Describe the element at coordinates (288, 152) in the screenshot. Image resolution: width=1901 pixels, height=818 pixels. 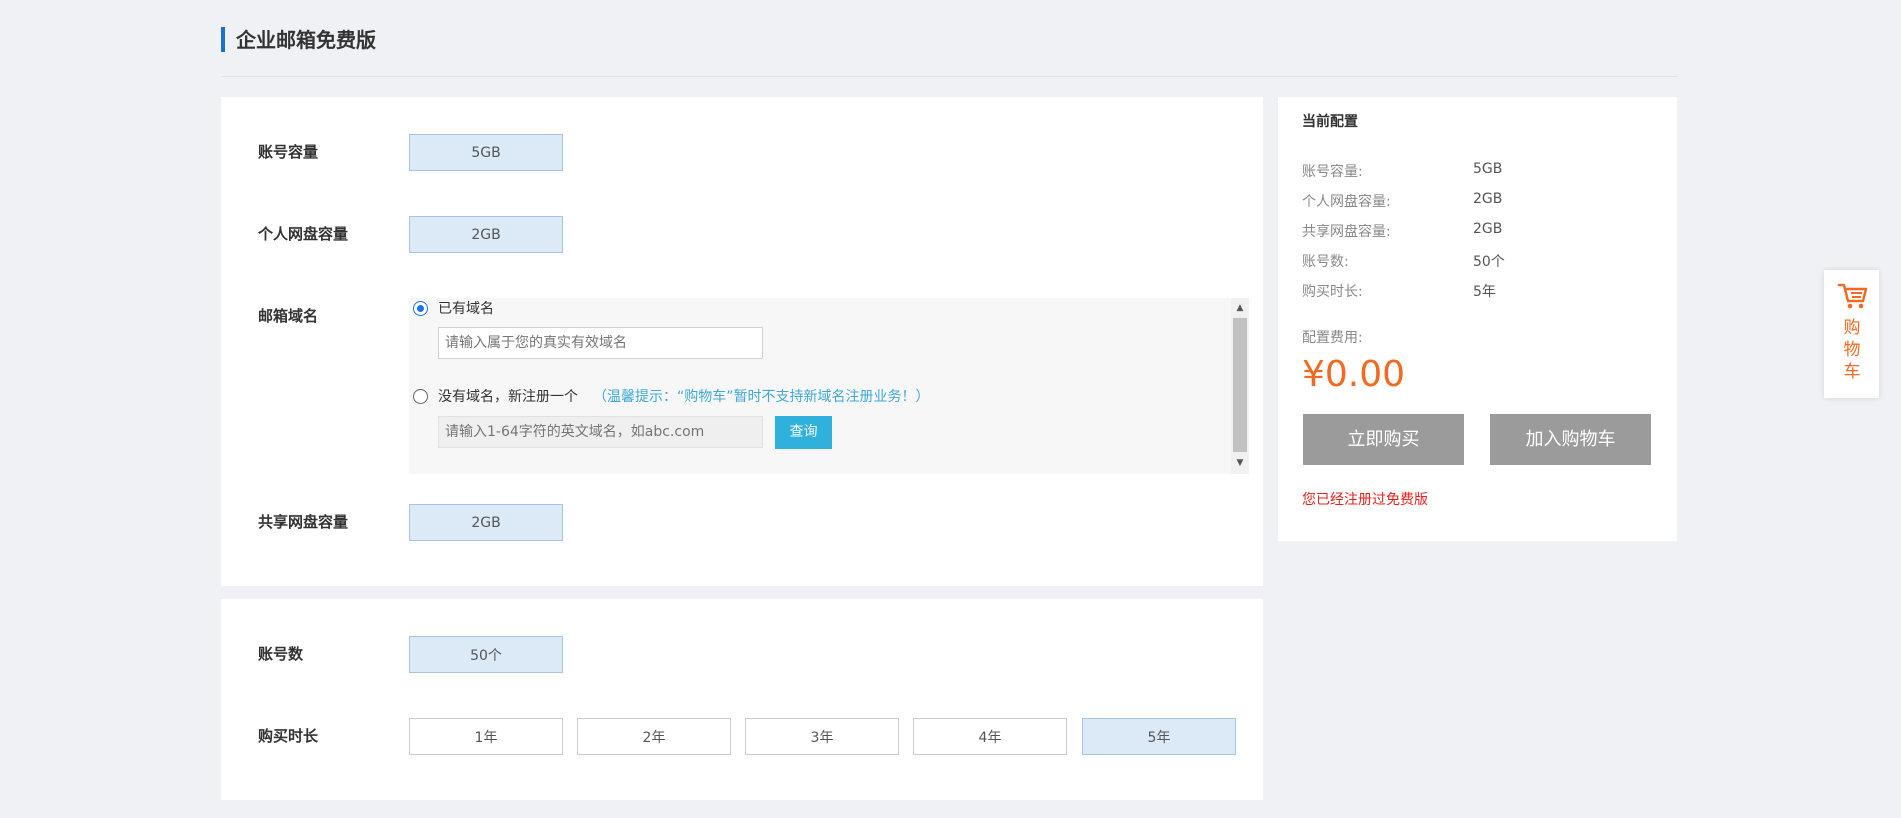
I see `account-capacity-label: 账号容量` at that location.